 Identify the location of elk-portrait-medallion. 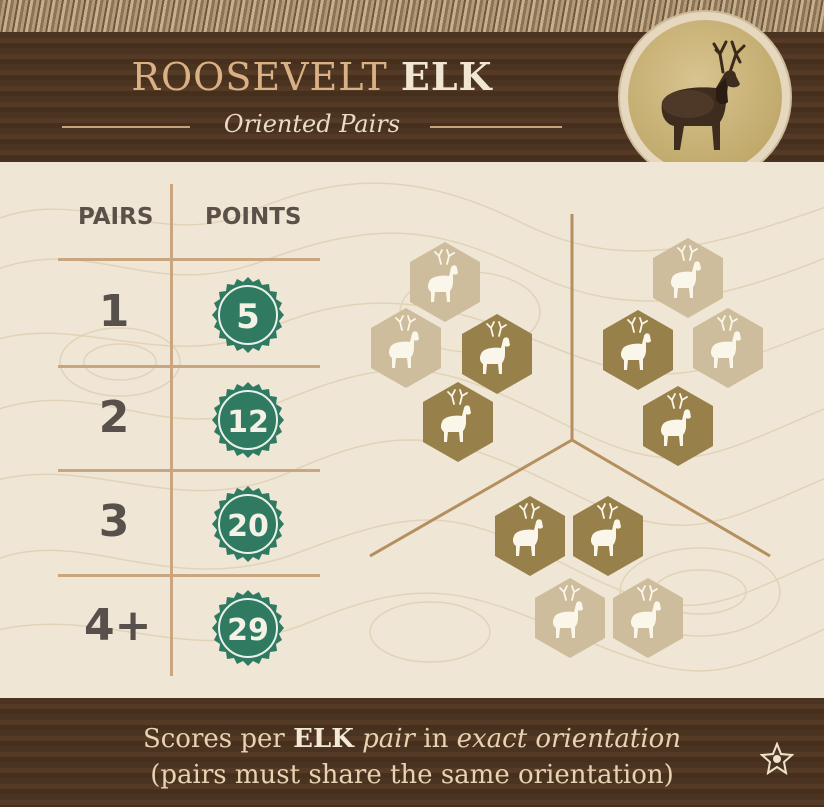
(705, 97).